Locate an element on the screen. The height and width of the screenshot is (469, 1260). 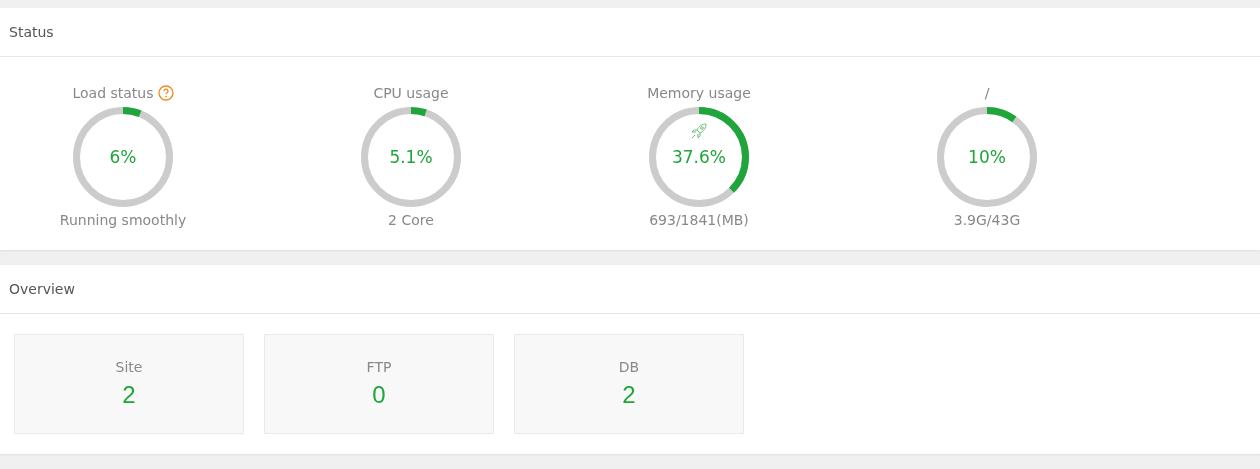
gauge-value: 5.1% is located at coordinates (411, 157).